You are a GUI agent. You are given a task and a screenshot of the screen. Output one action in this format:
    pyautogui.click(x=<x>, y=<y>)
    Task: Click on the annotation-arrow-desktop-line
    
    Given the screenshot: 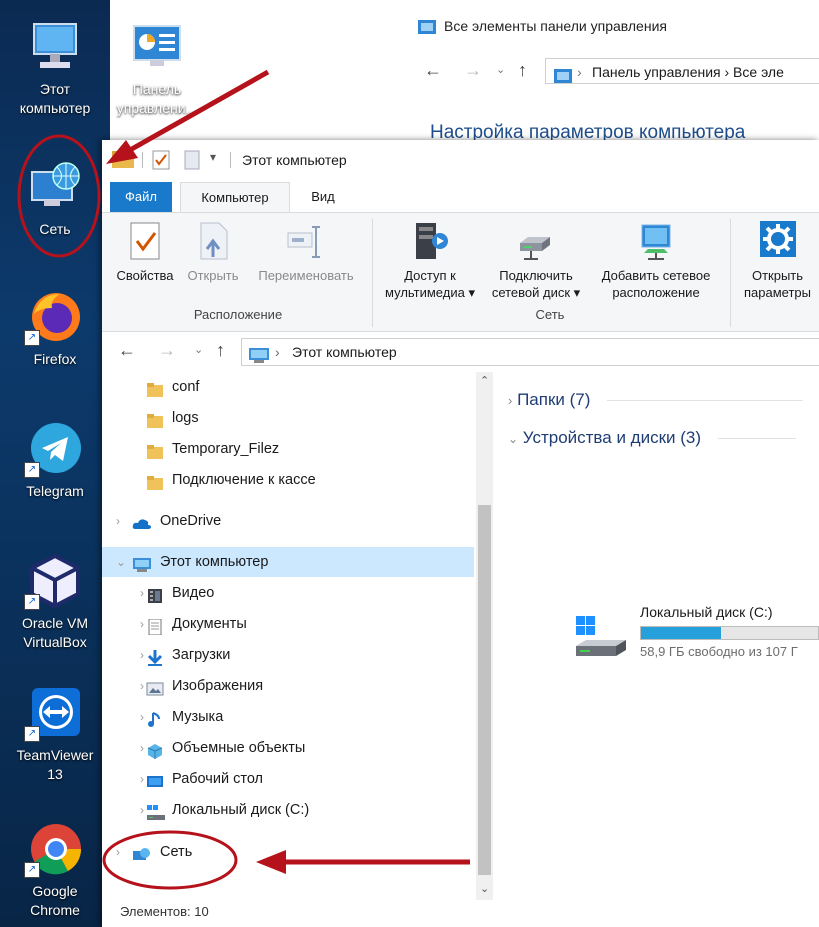 What is the action you would take?
    pyautogui.click(x=199, y=111)
    